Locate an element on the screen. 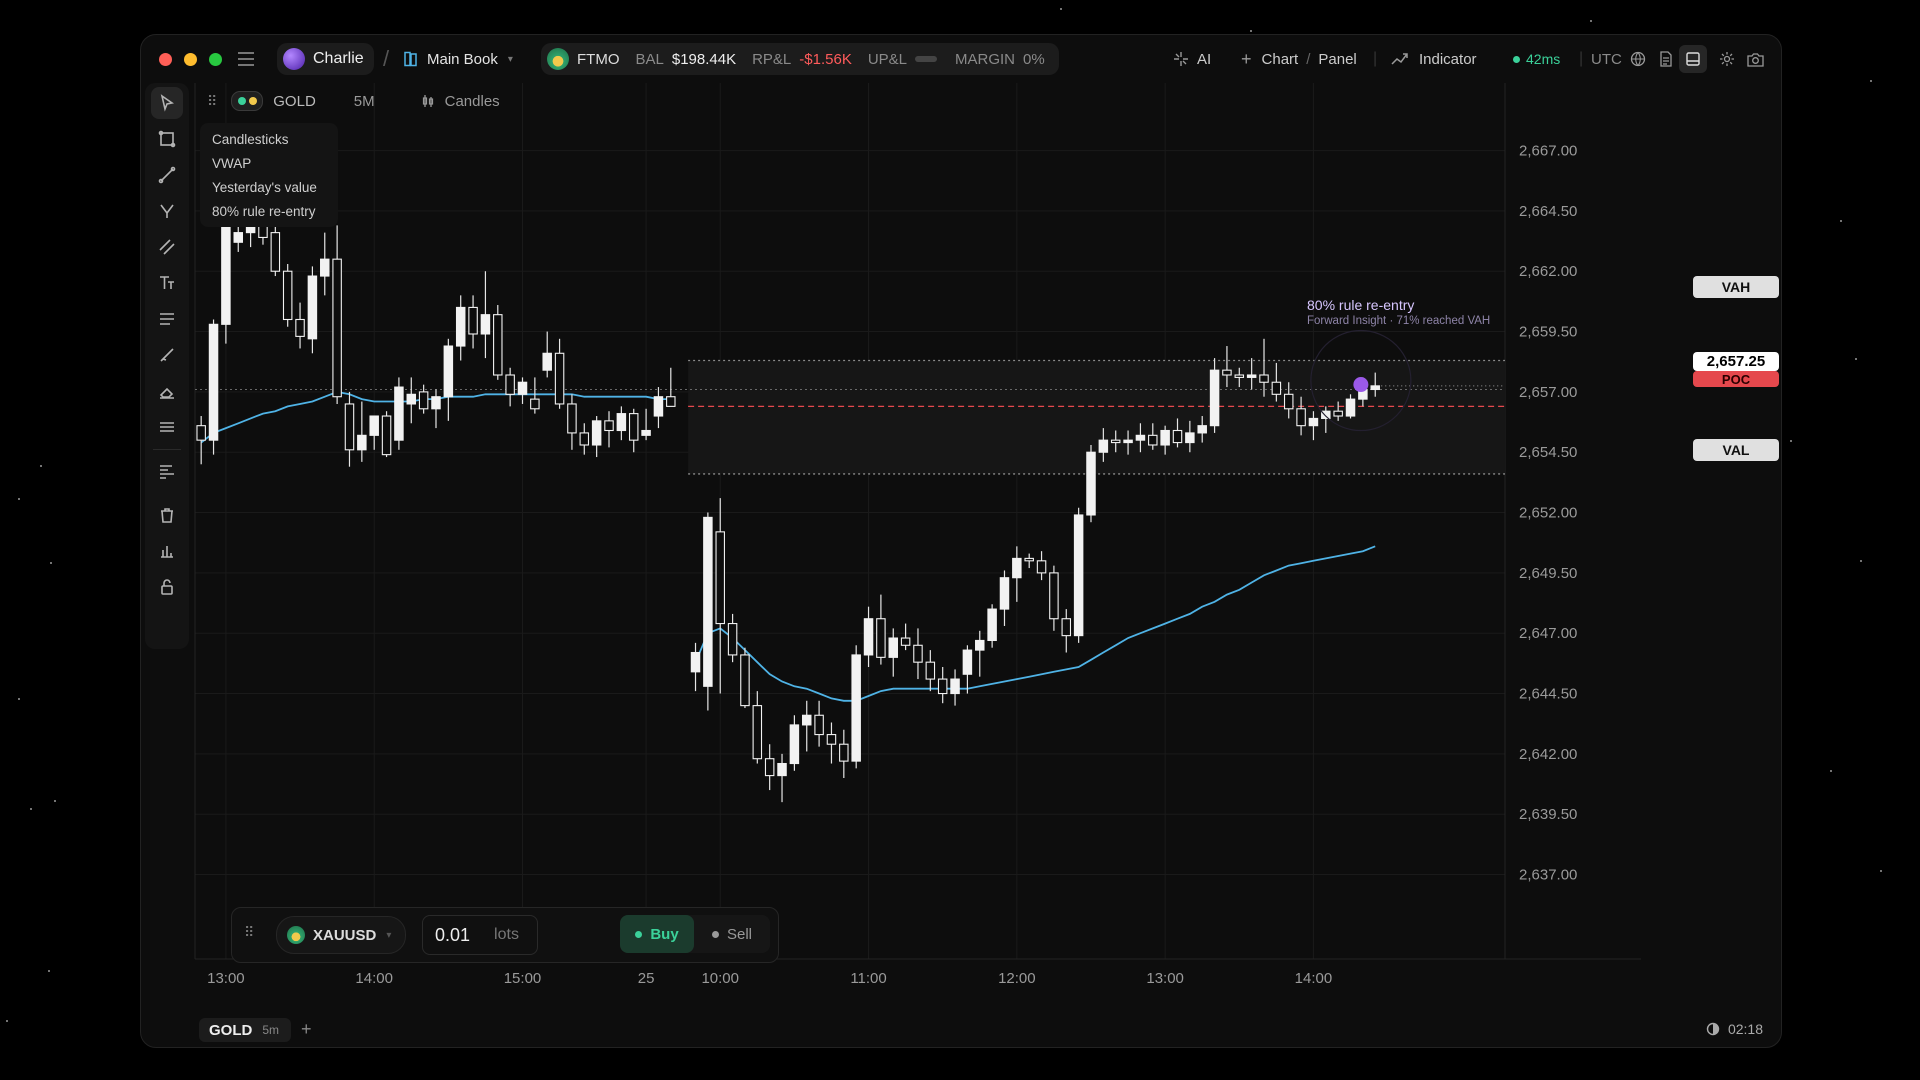 The width and height of the screenshot is (1920, 1080). lock-icon is located at coordinates (167, 587).